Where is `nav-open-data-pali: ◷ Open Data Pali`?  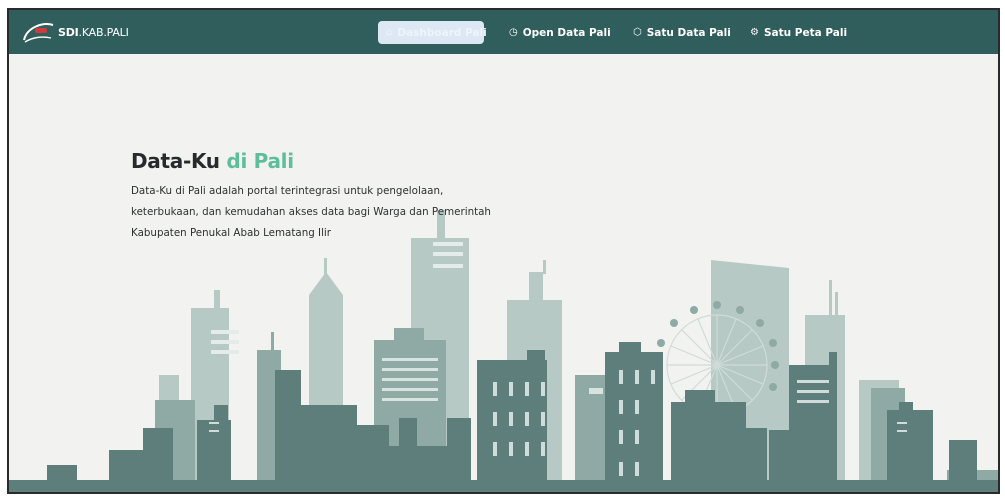 nav-open-data-pali: ◷ Open Data Pali is located at coordinates (560, 32).